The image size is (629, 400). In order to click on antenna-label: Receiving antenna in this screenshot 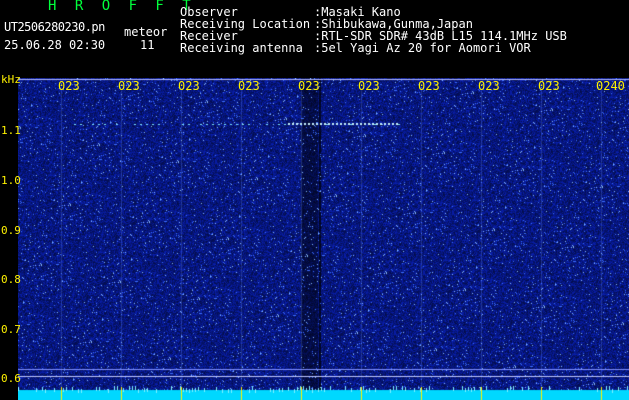, I will do `click(241, 48)`.